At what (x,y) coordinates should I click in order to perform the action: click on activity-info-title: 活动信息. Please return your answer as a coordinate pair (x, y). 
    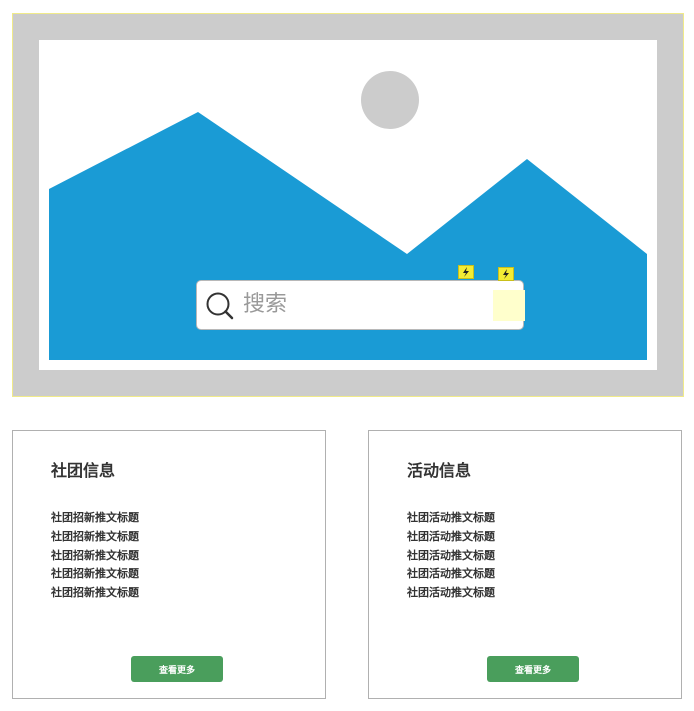
    Looking at the image, I should click on (439, 470).